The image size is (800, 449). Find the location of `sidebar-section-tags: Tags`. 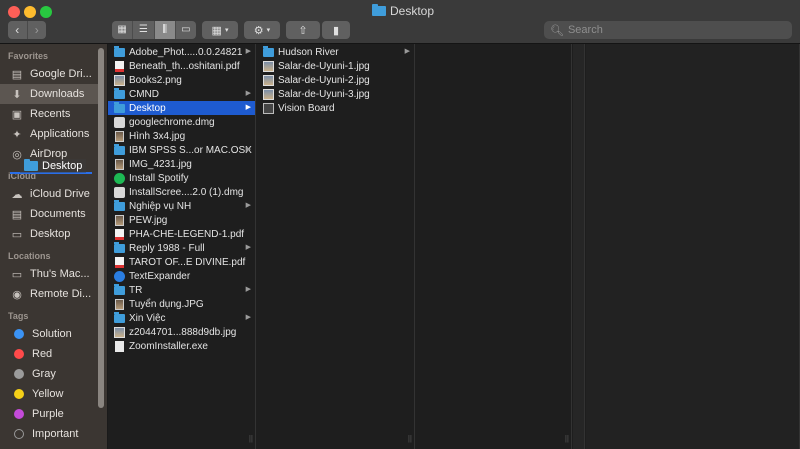

sidebar-section-tags: Tags is located at coordinates (18, 316).